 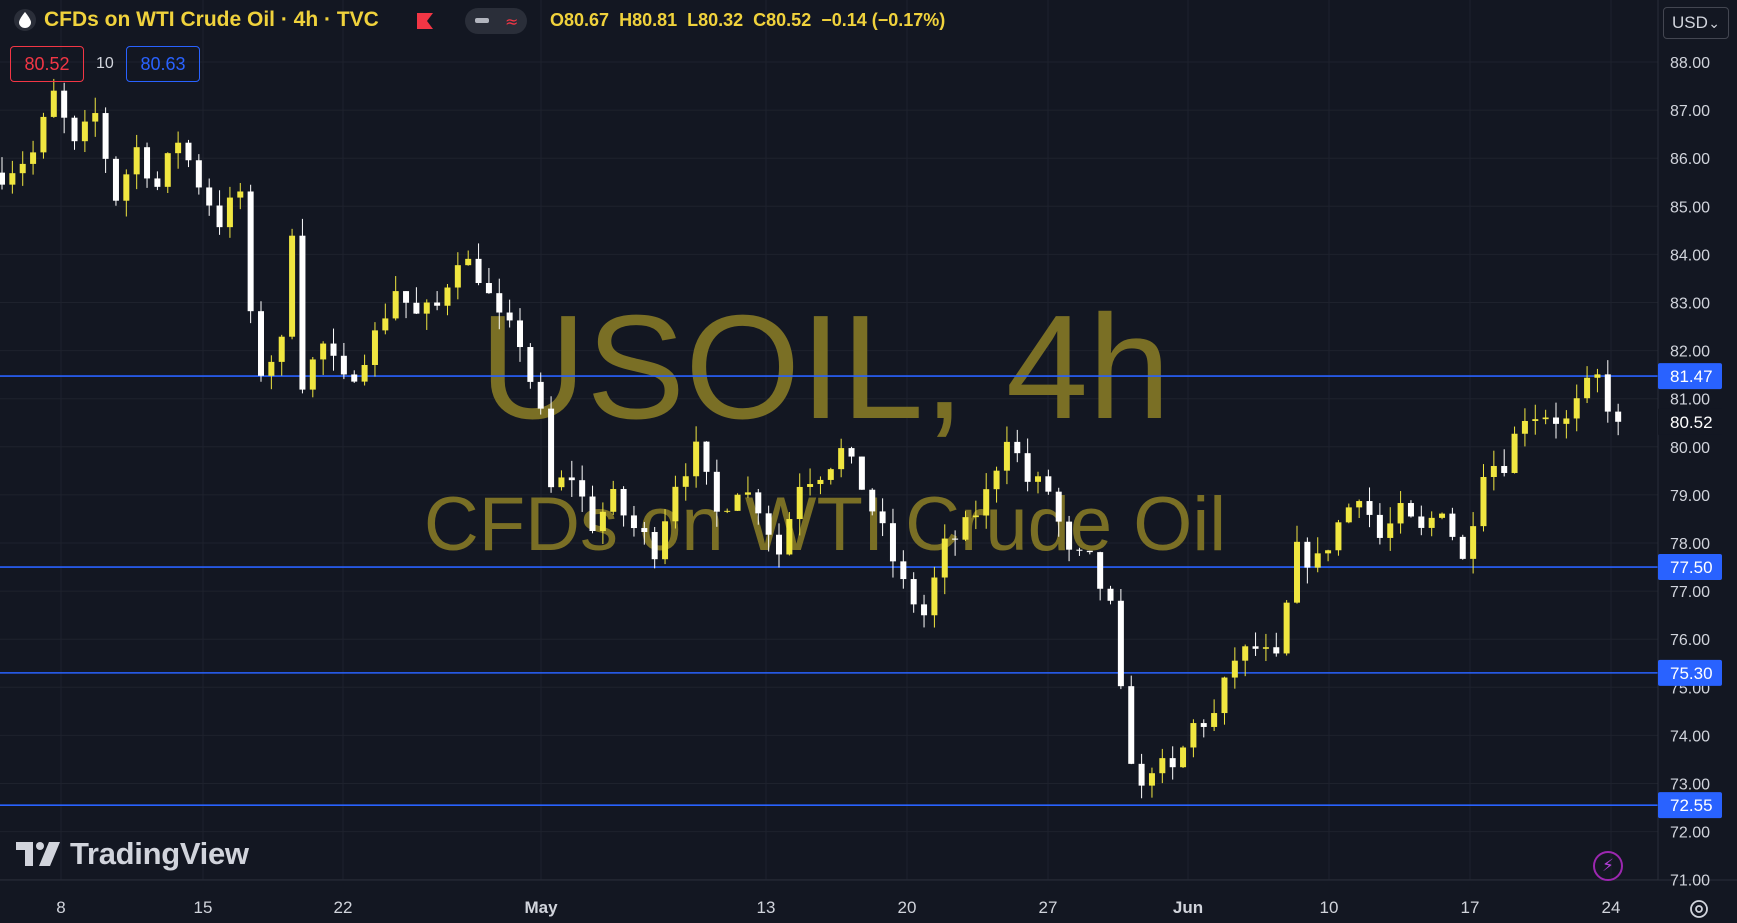 What do you see at coordinates (1696, 23) in the screenshot?
I see `currency-select: USD ⌄` at bounding box center [1696, 23].